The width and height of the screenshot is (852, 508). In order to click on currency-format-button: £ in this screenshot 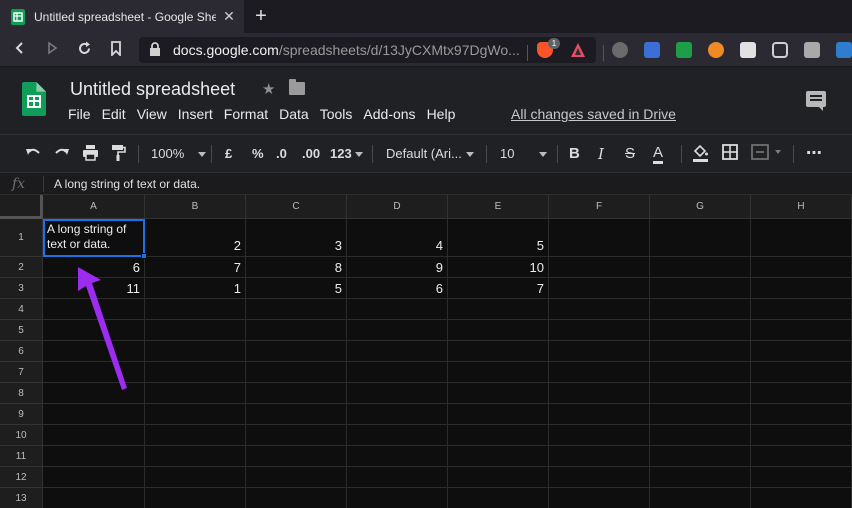, I will do `click(228, 154)`.